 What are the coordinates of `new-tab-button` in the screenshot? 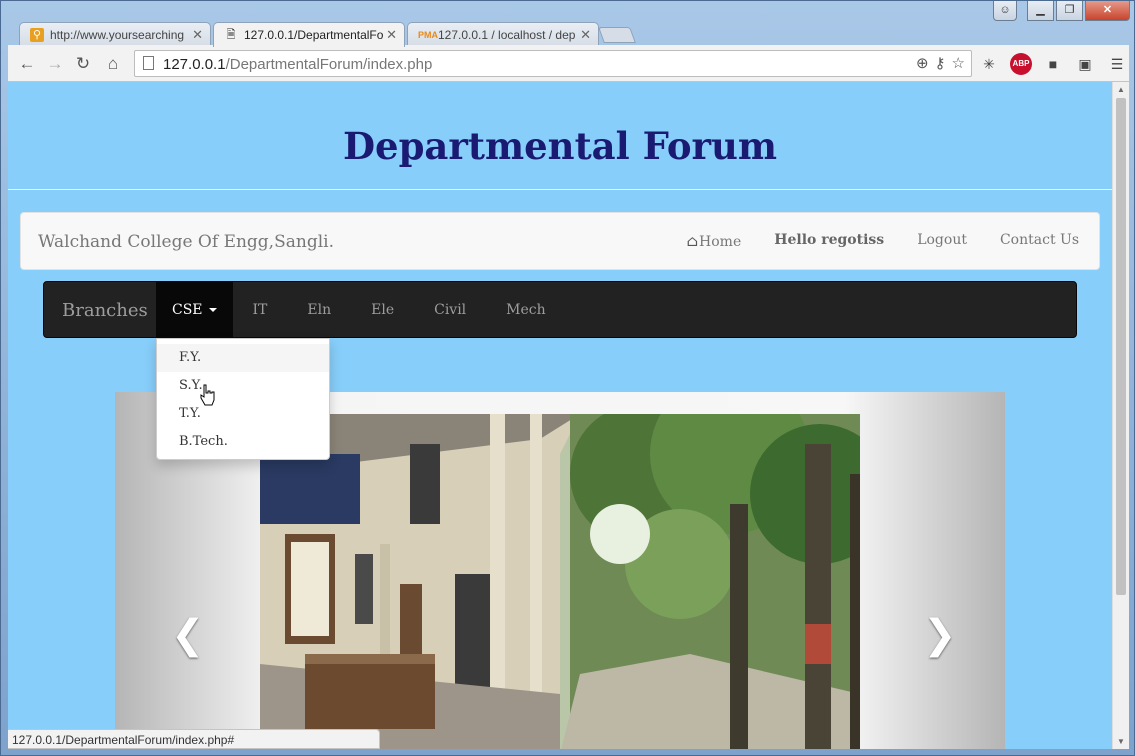 It's located at (617, 35).